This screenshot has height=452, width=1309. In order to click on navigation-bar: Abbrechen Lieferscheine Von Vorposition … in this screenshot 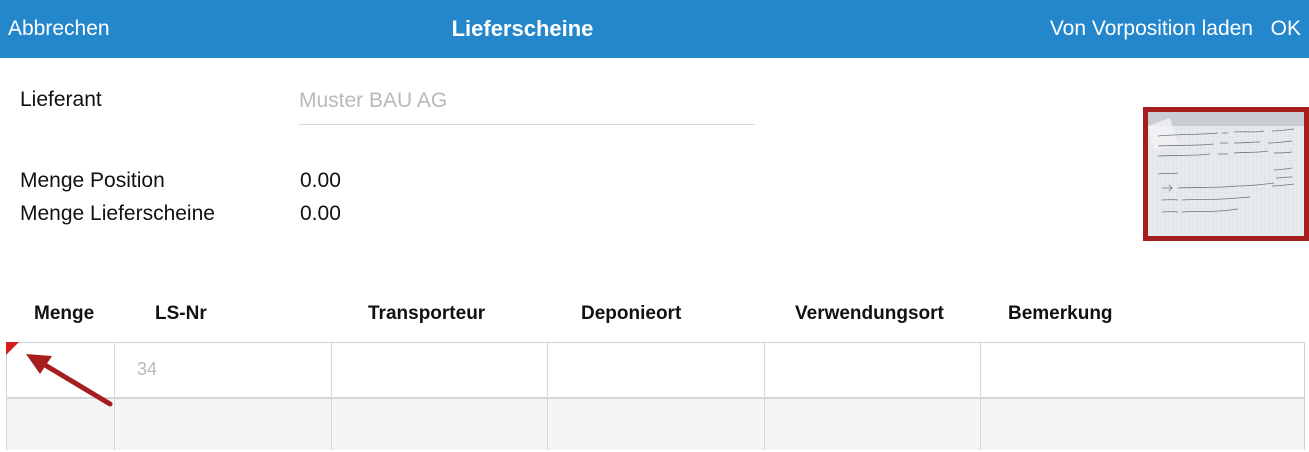, I will do `click(654, 29)`.